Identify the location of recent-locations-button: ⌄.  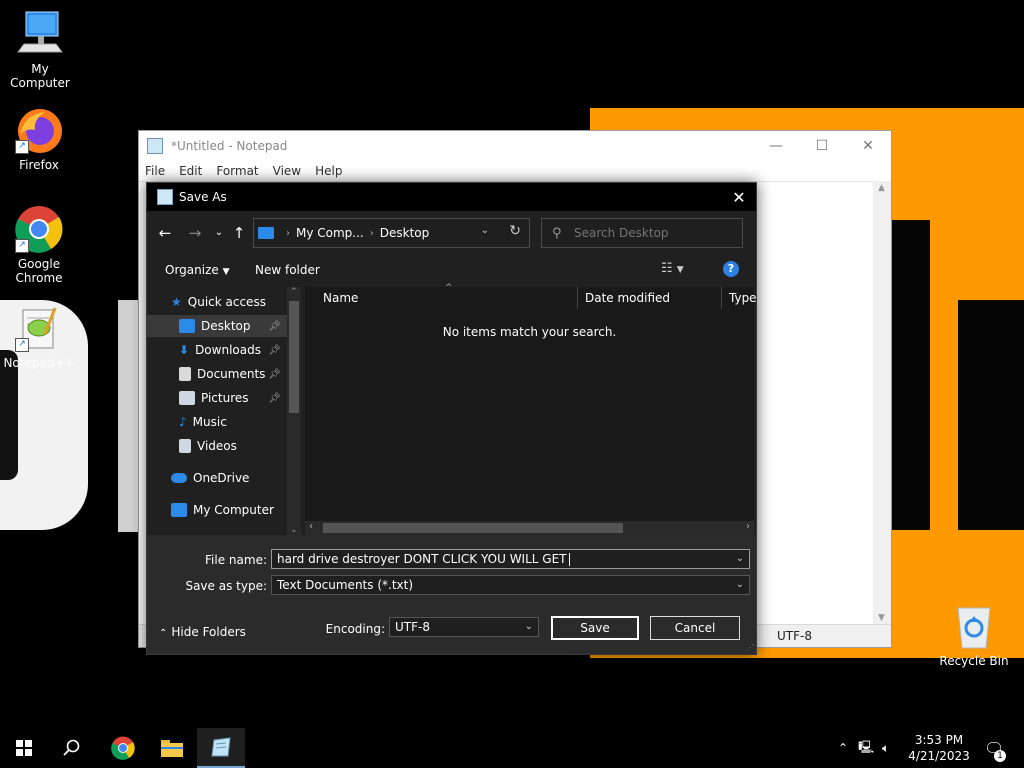
(219, 233).